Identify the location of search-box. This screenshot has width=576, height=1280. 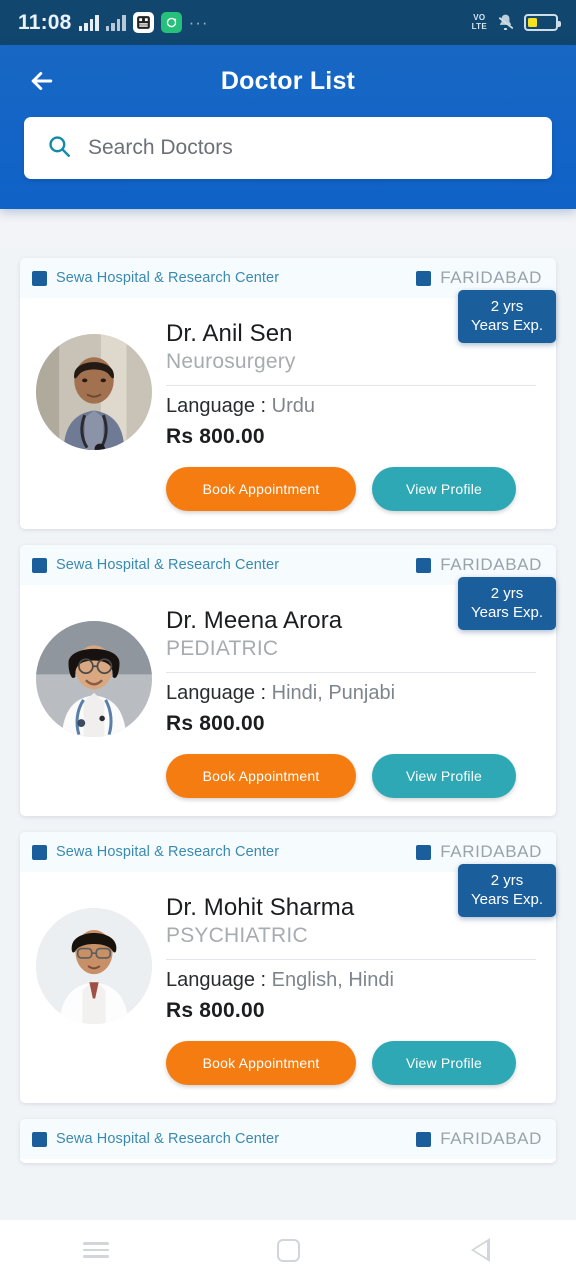
(288, 148).